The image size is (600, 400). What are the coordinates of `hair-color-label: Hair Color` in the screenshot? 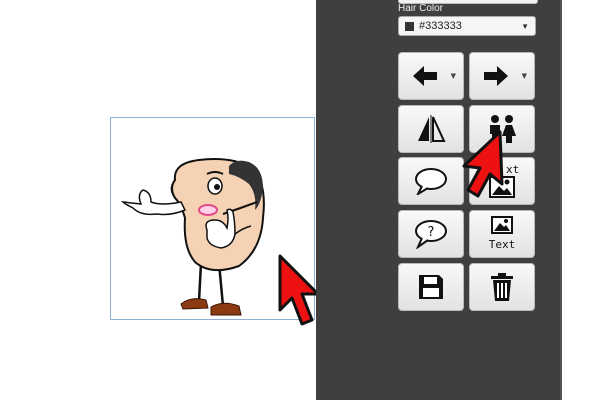 It's located at (421, 8).